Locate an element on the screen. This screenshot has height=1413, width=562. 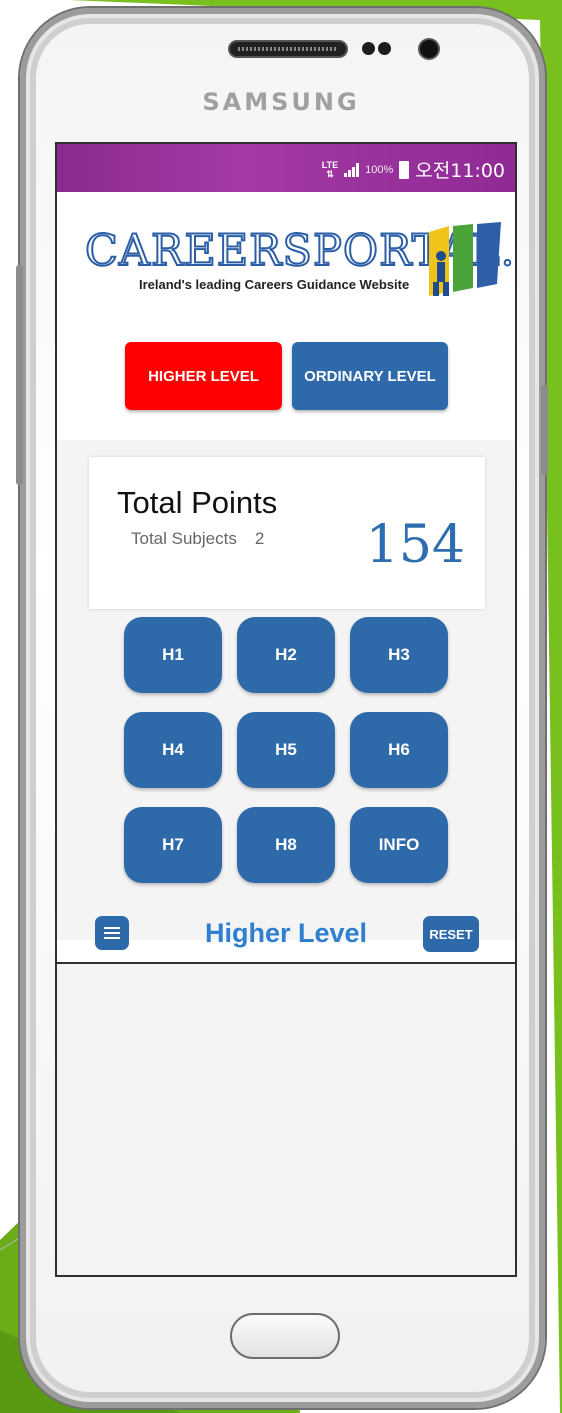
ordinary-level-label: ORDINARY LEVEL is located at coordinates (370, 376).